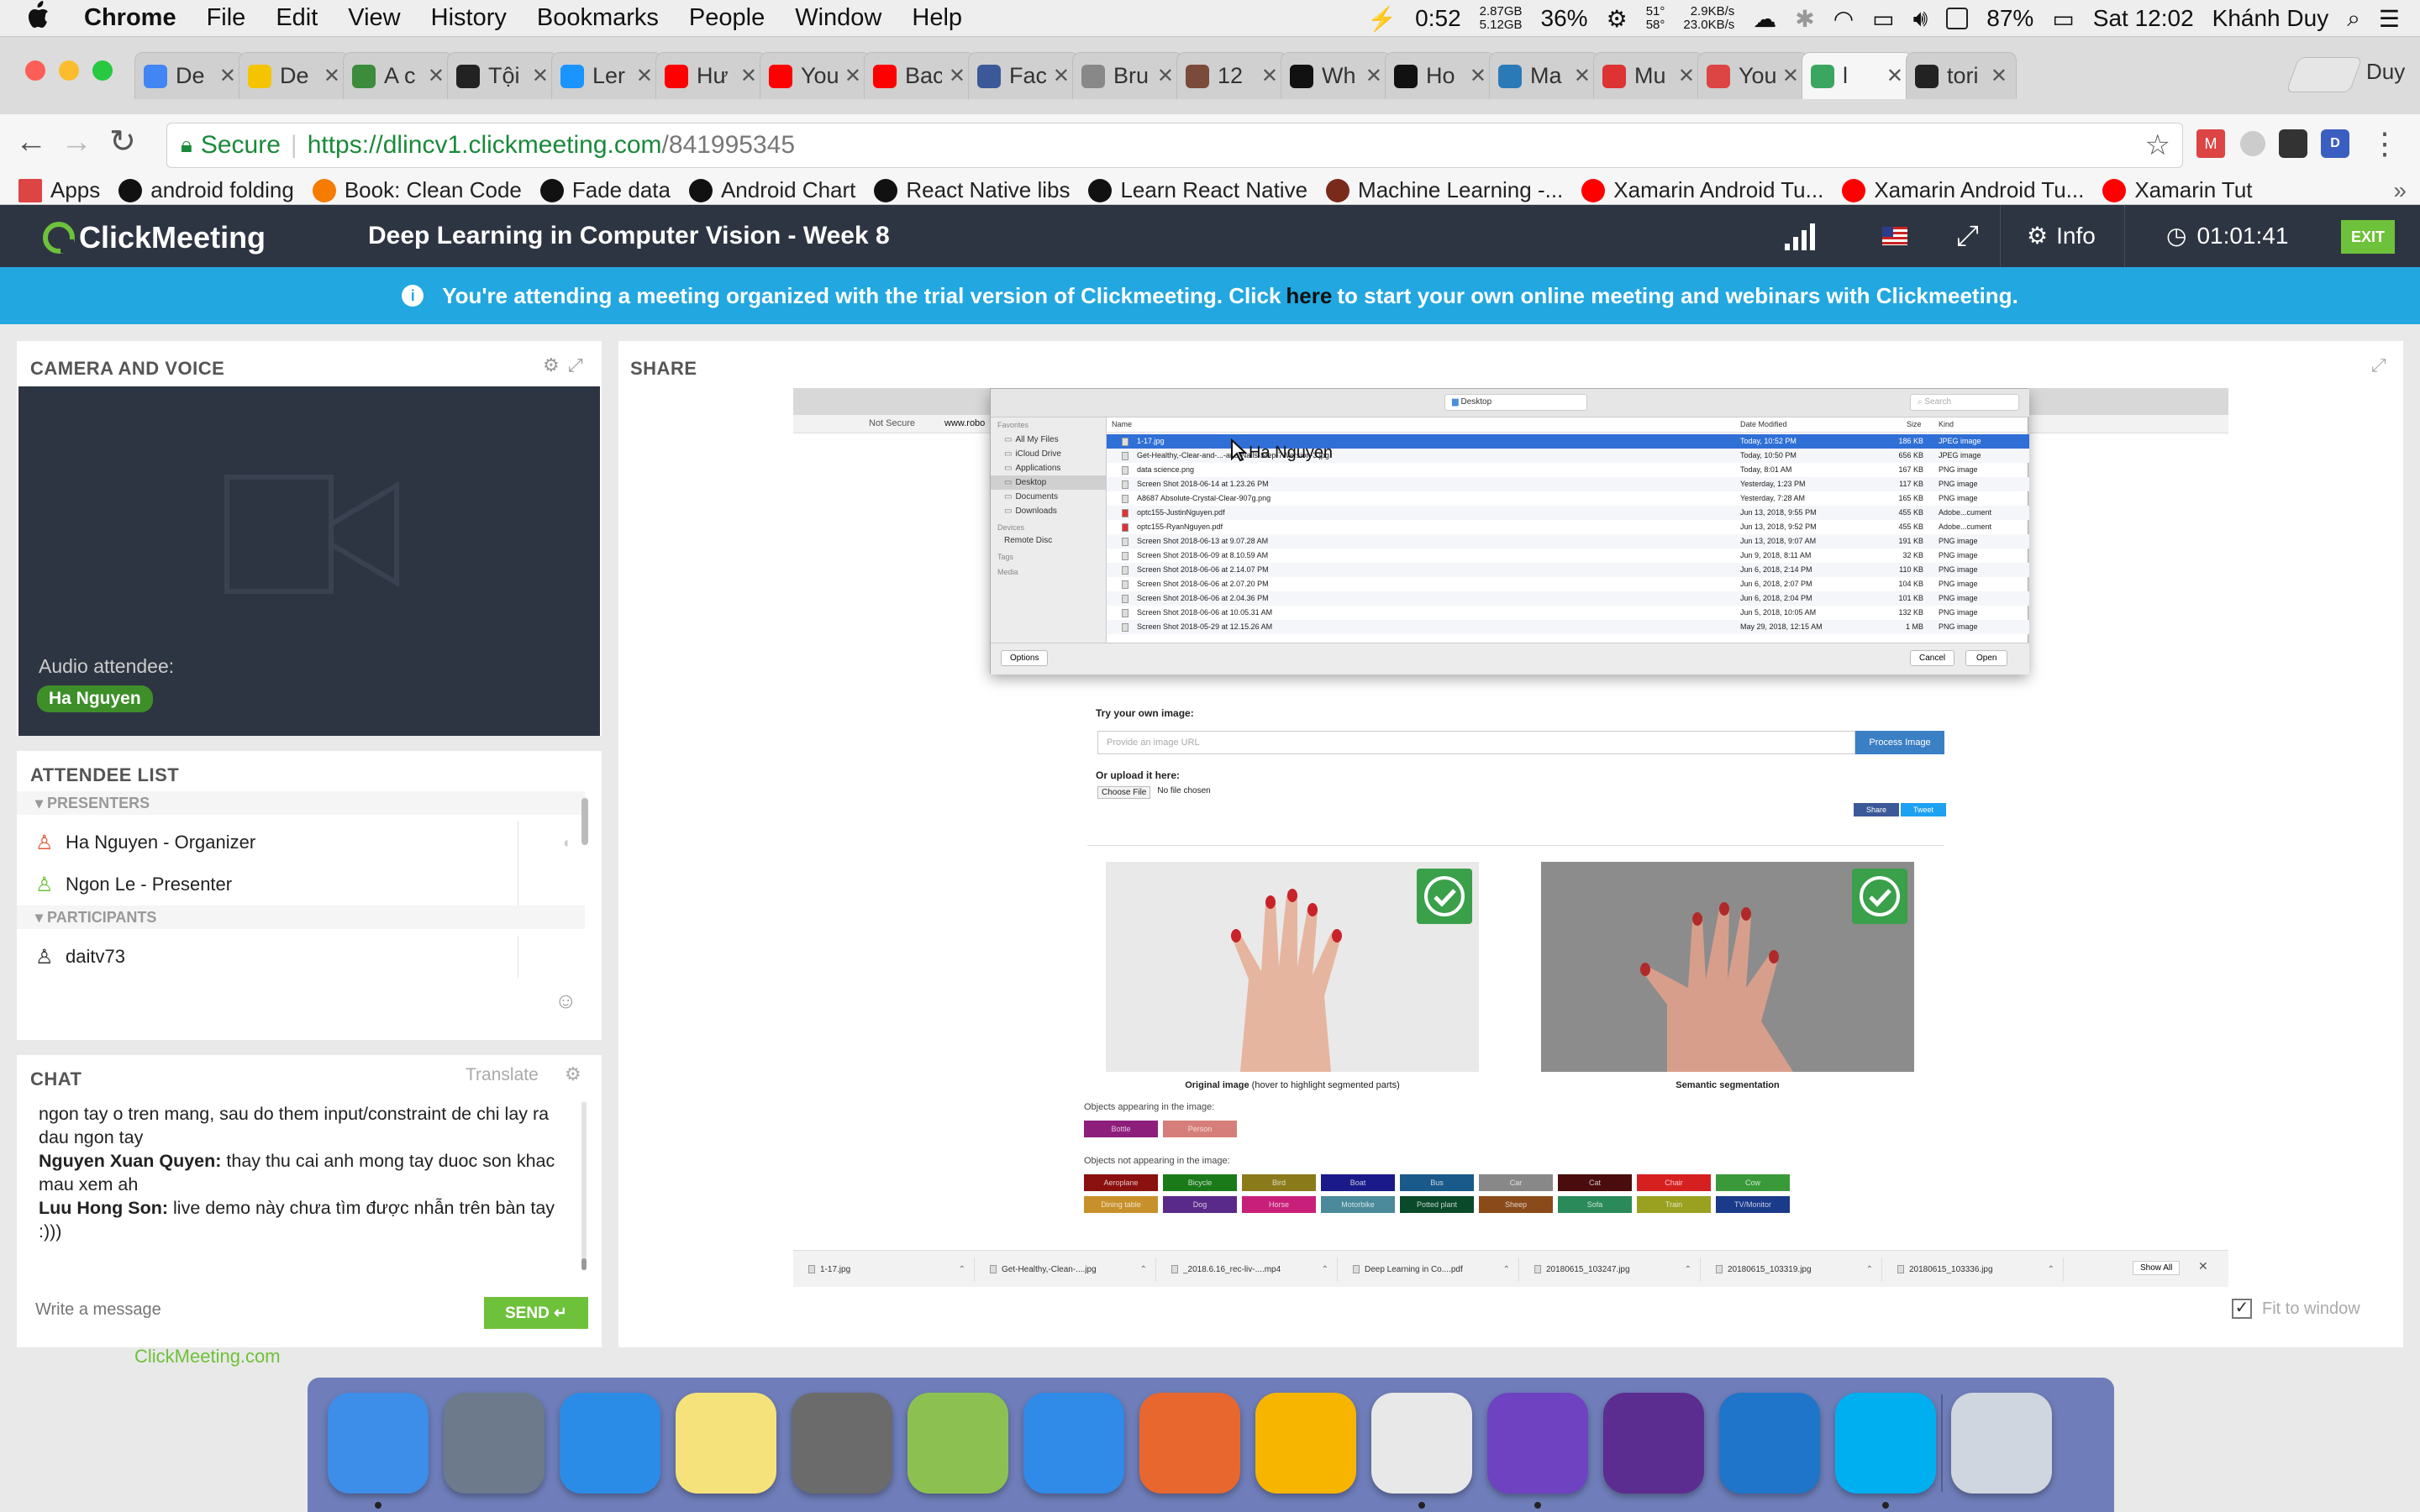 This screenshot has height=1512, width=2420. Describe the element at coordinates (502, 1075) in the screenshot. I see `translate-link: Translate` at that location.